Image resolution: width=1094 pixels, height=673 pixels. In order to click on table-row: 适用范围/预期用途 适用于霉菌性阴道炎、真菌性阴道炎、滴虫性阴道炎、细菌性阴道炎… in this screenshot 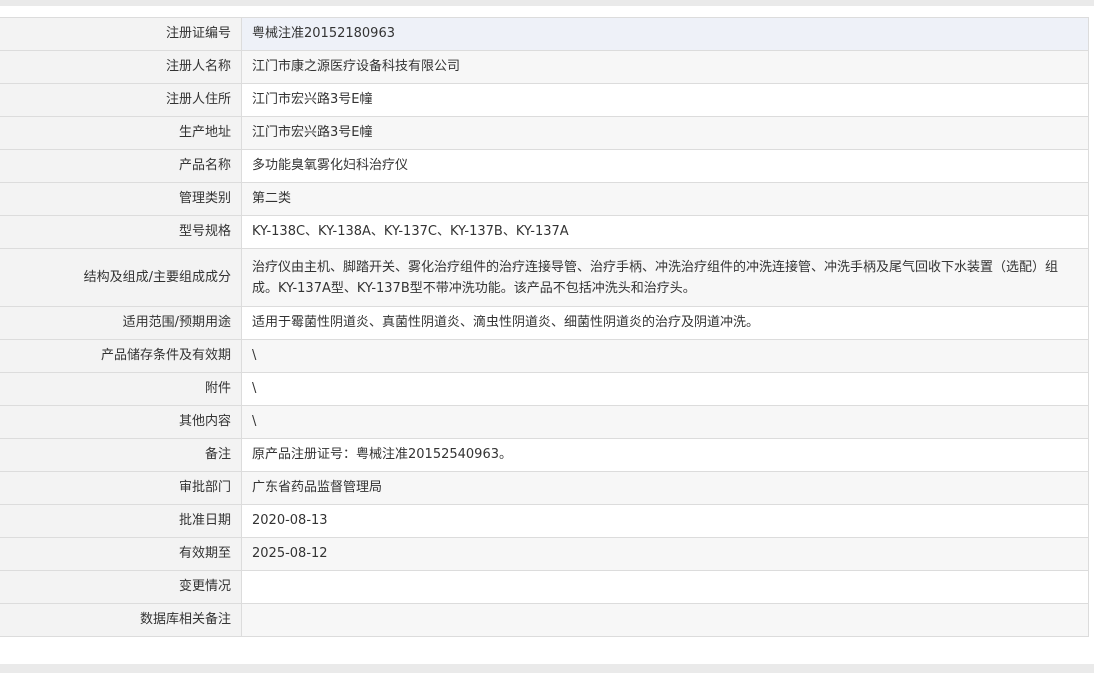, I will do `click(544, 323)`.